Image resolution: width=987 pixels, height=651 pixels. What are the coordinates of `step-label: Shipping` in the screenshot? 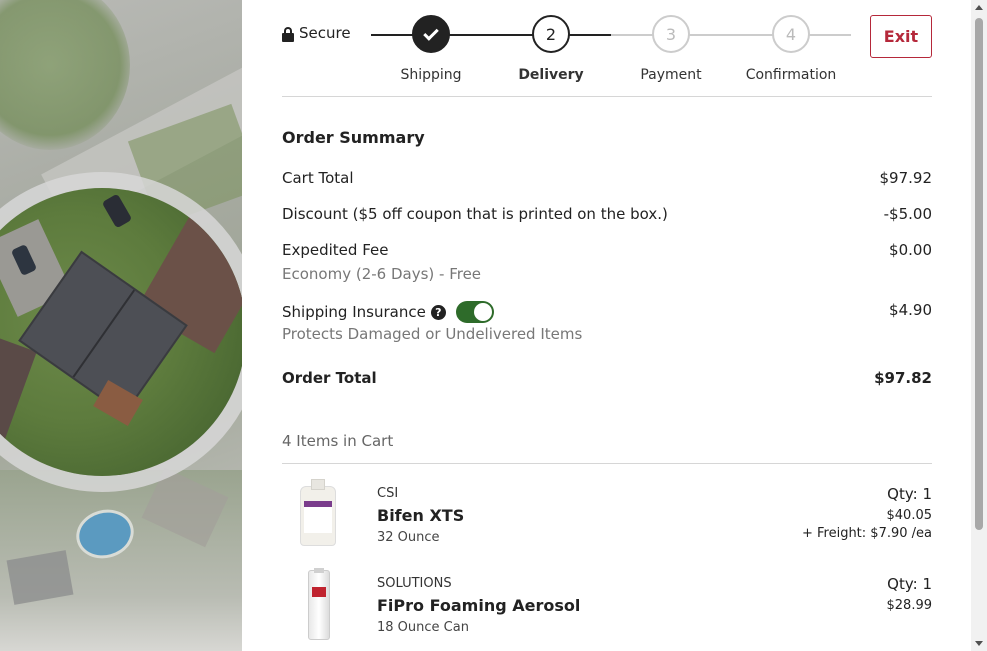 It's located at (431, 75).